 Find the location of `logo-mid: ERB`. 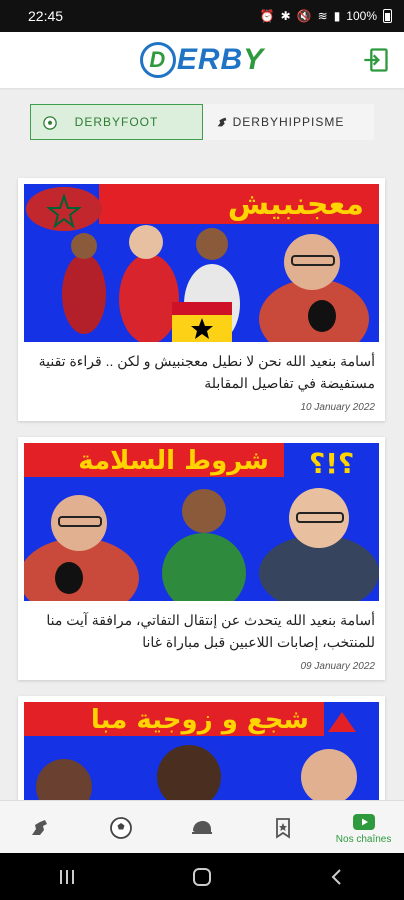

logo-mid: ERB is located at coordinates (210, 59).